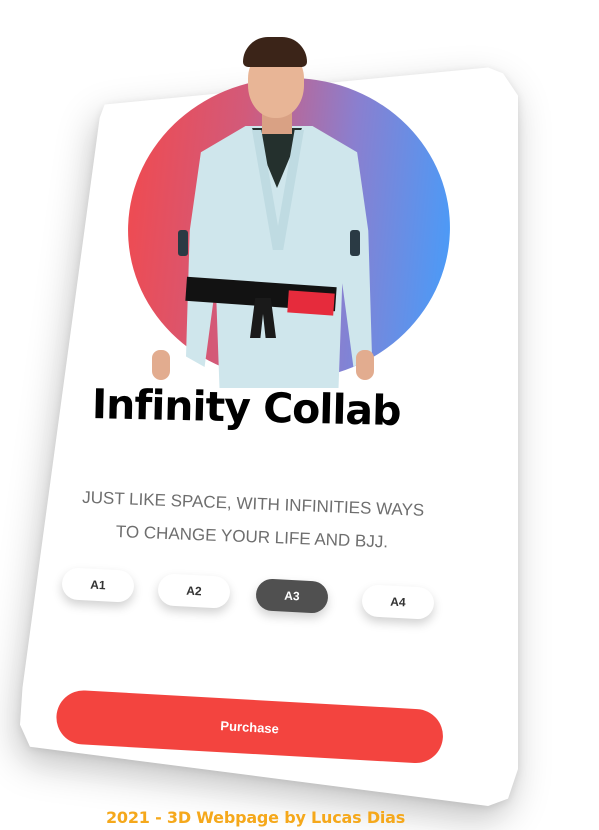  I want to click on belt-stripe, so click(311, 303).